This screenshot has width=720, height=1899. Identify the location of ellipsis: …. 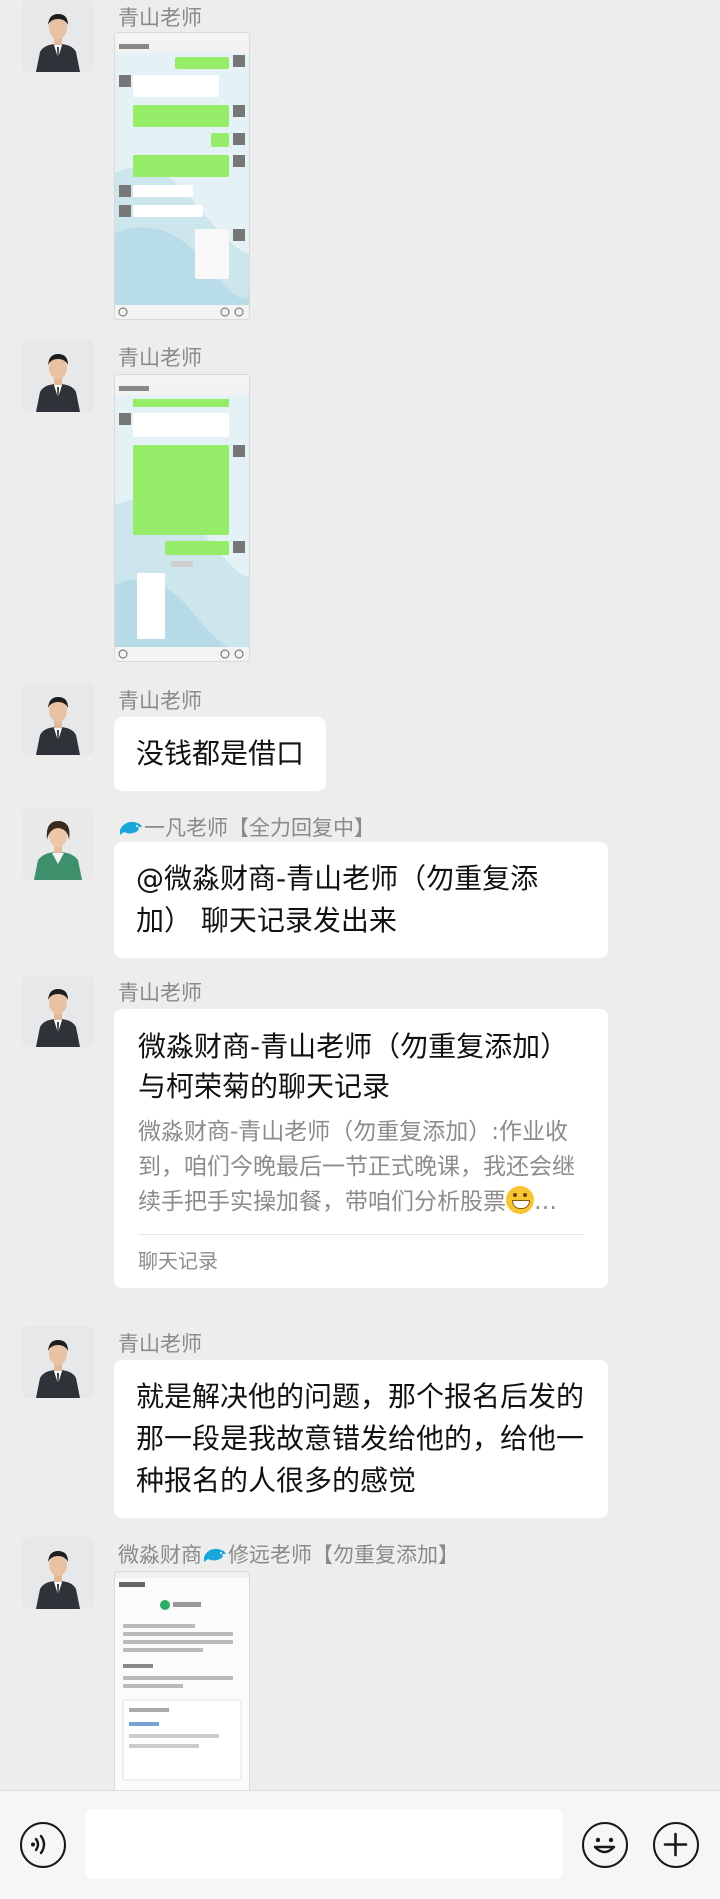
(545, 1202).